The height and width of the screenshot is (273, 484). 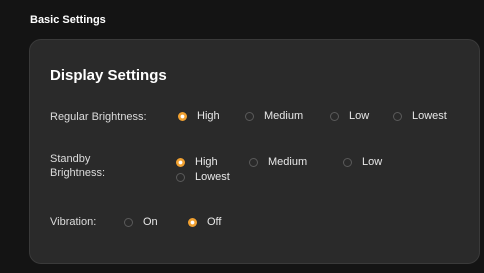 What do you see at coordinates (73, 222) in the screenshot?
I see `vibration-label: Vibration:` at bounding box center [73, 222].